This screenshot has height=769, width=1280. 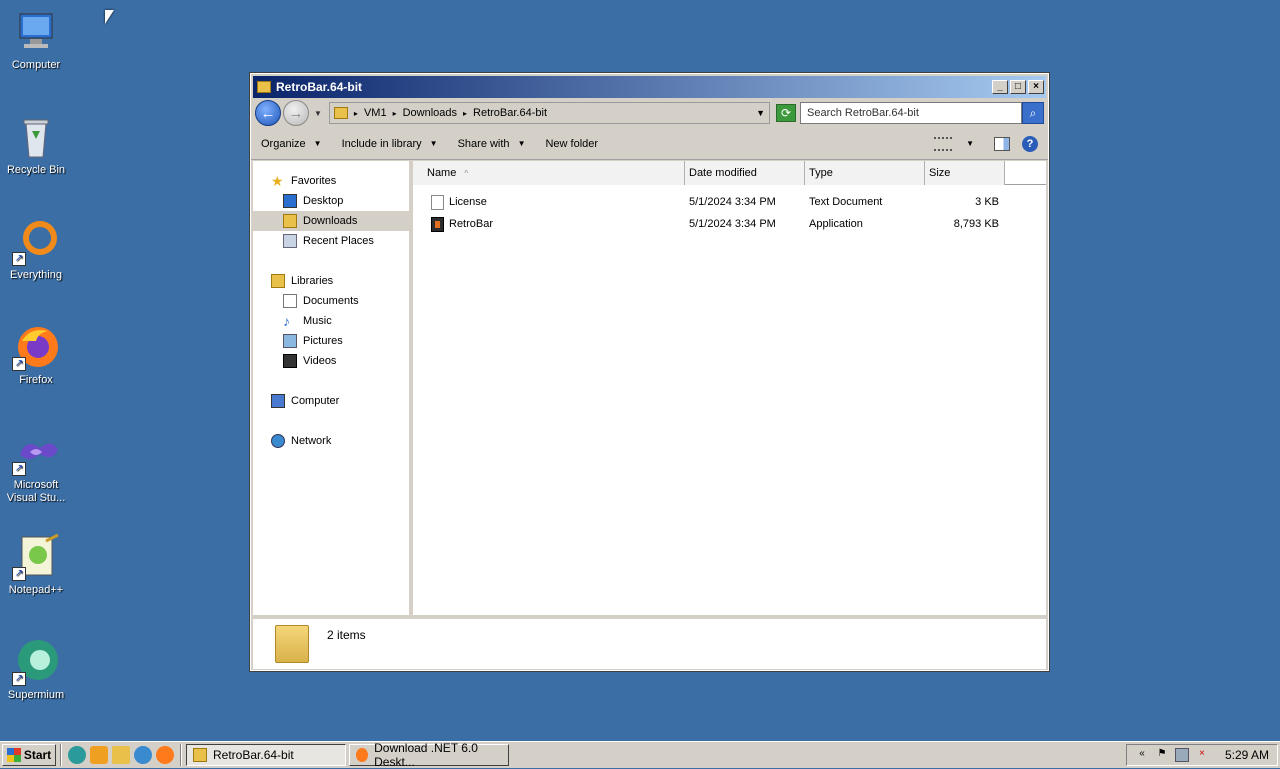 What do you see at coordinates (846, 202) in the screenshot?
I see `file-type: Text Document` at bounding box center [846, 202].